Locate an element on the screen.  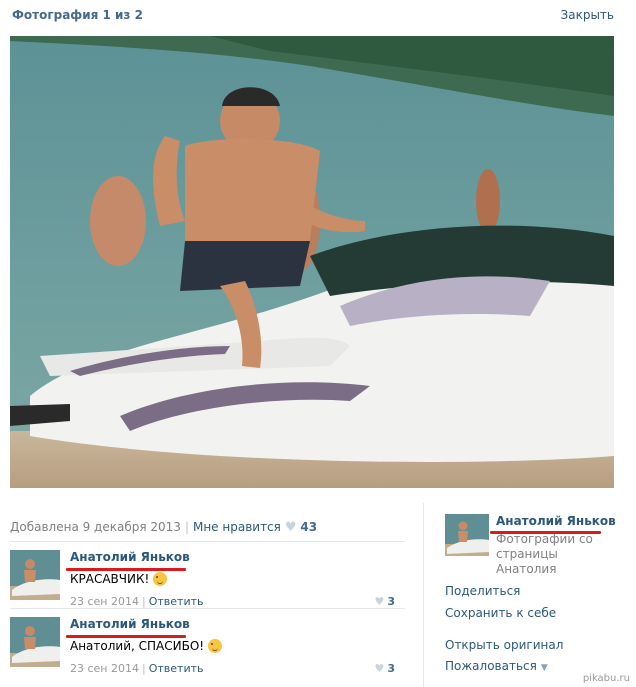
owner-album: Фотографии со страницы Анатолия is located at coordinates (556, 554).